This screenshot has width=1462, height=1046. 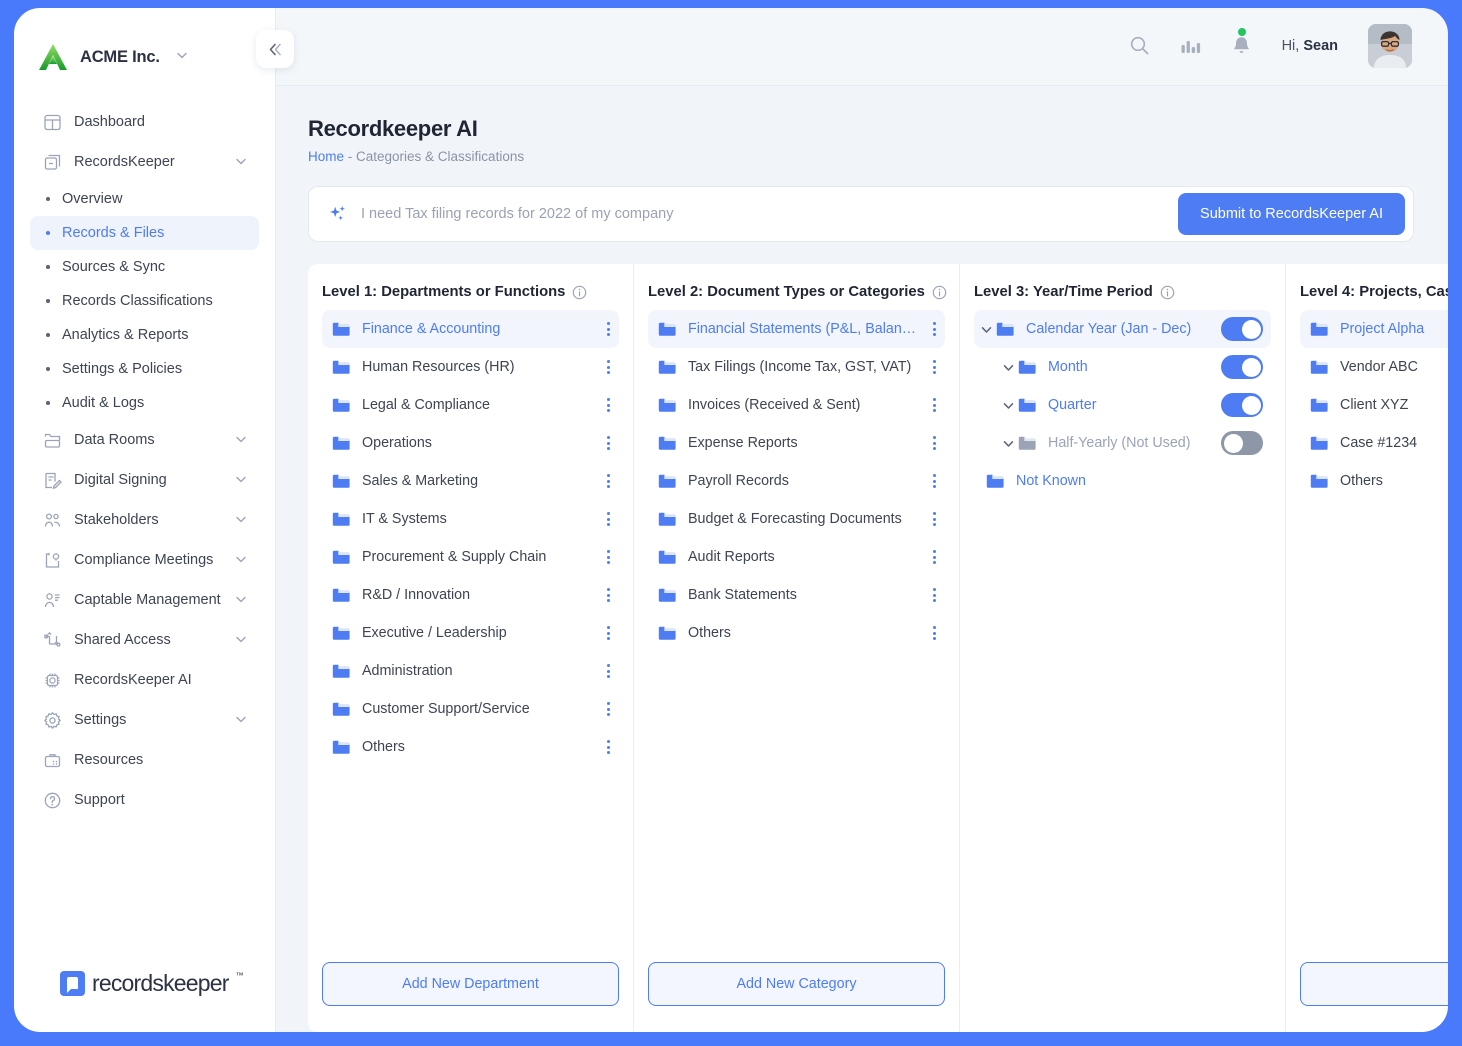 I want to click on search-icon, so click(x=1139, y=45).